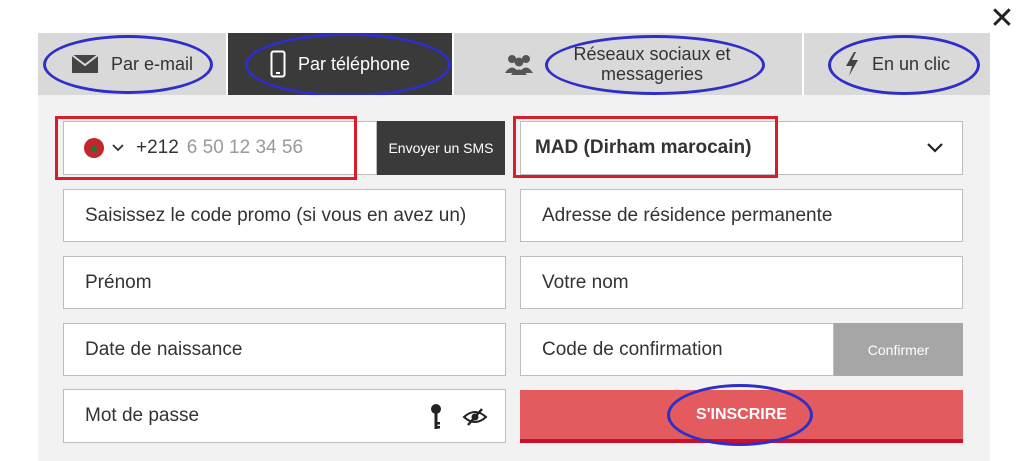  What do you see at coordinates (643, 147) in the screenshot?
I see `currency-value: MAD (Dirham marocain)` at bounding box center [643, 147].